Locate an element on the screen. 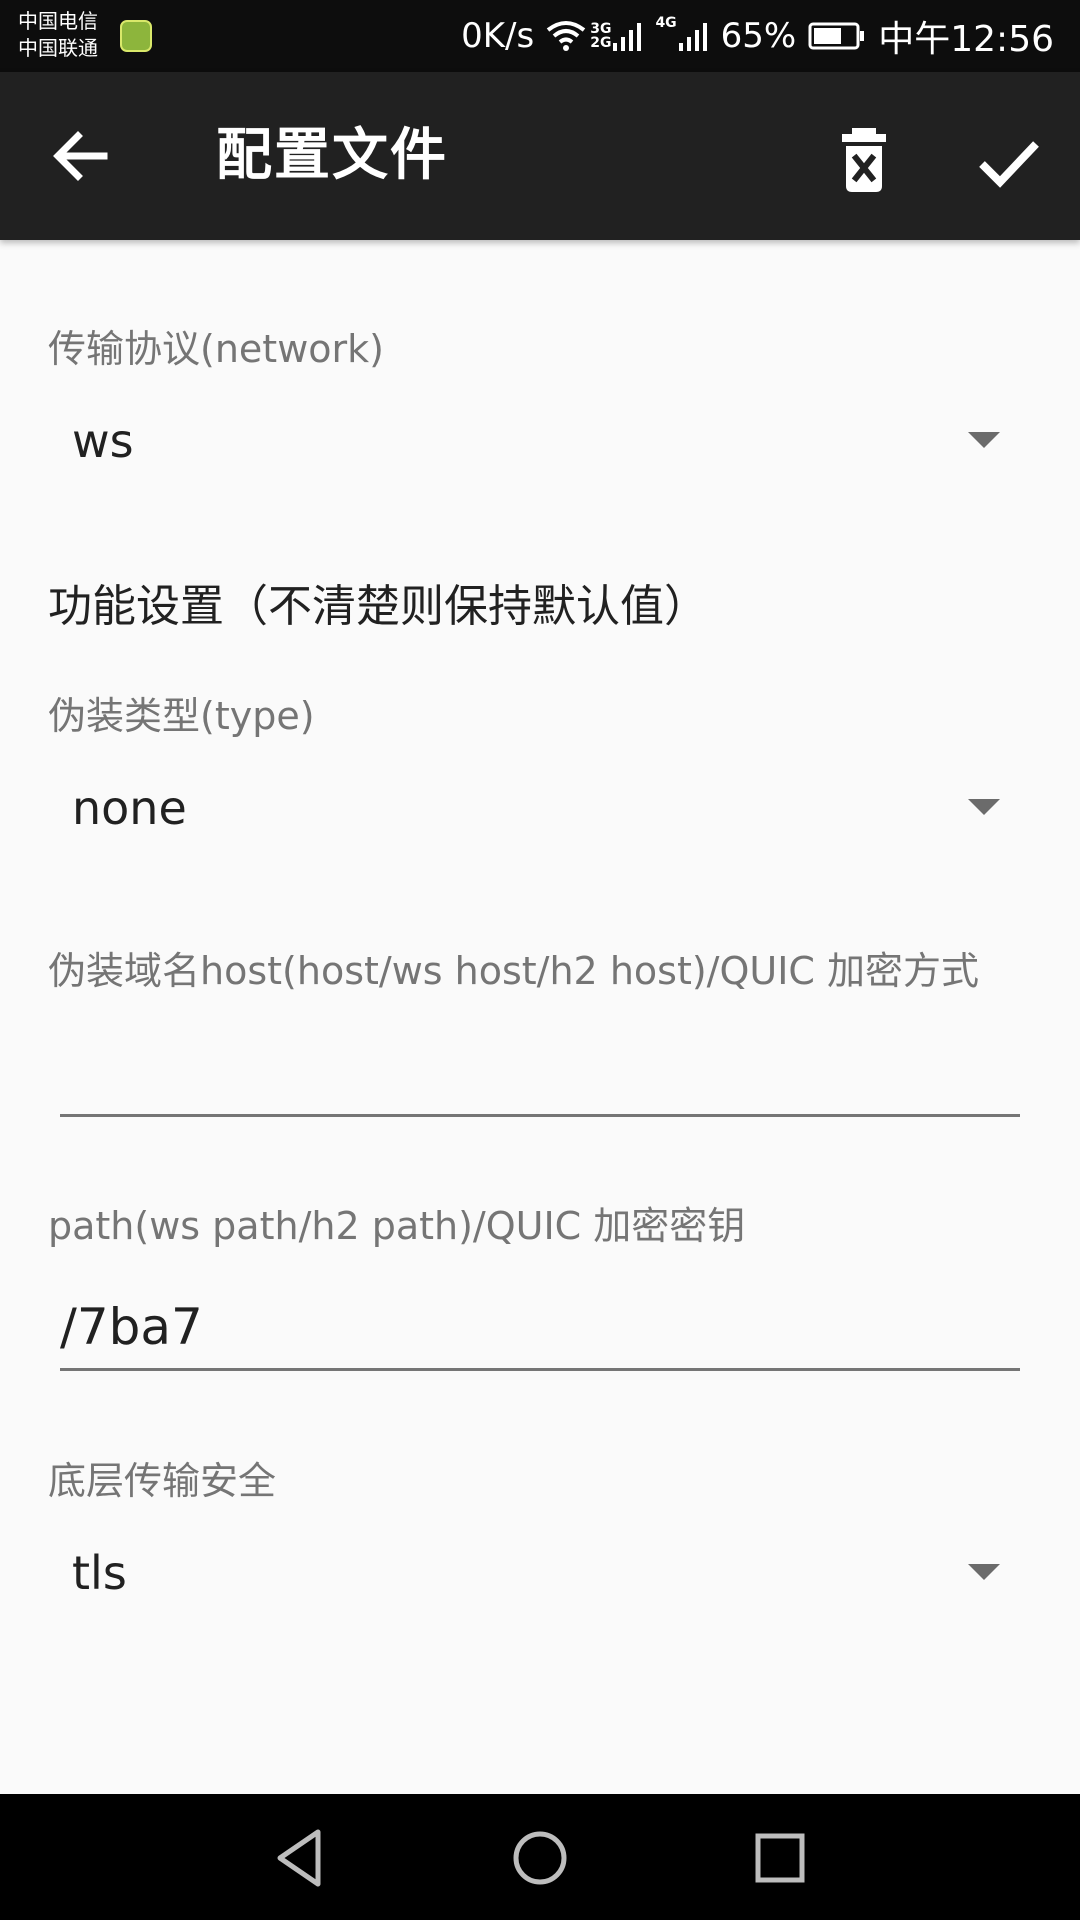 The image size is (1080, 1920). app-notification-icon is located at coordinates (136, 36).